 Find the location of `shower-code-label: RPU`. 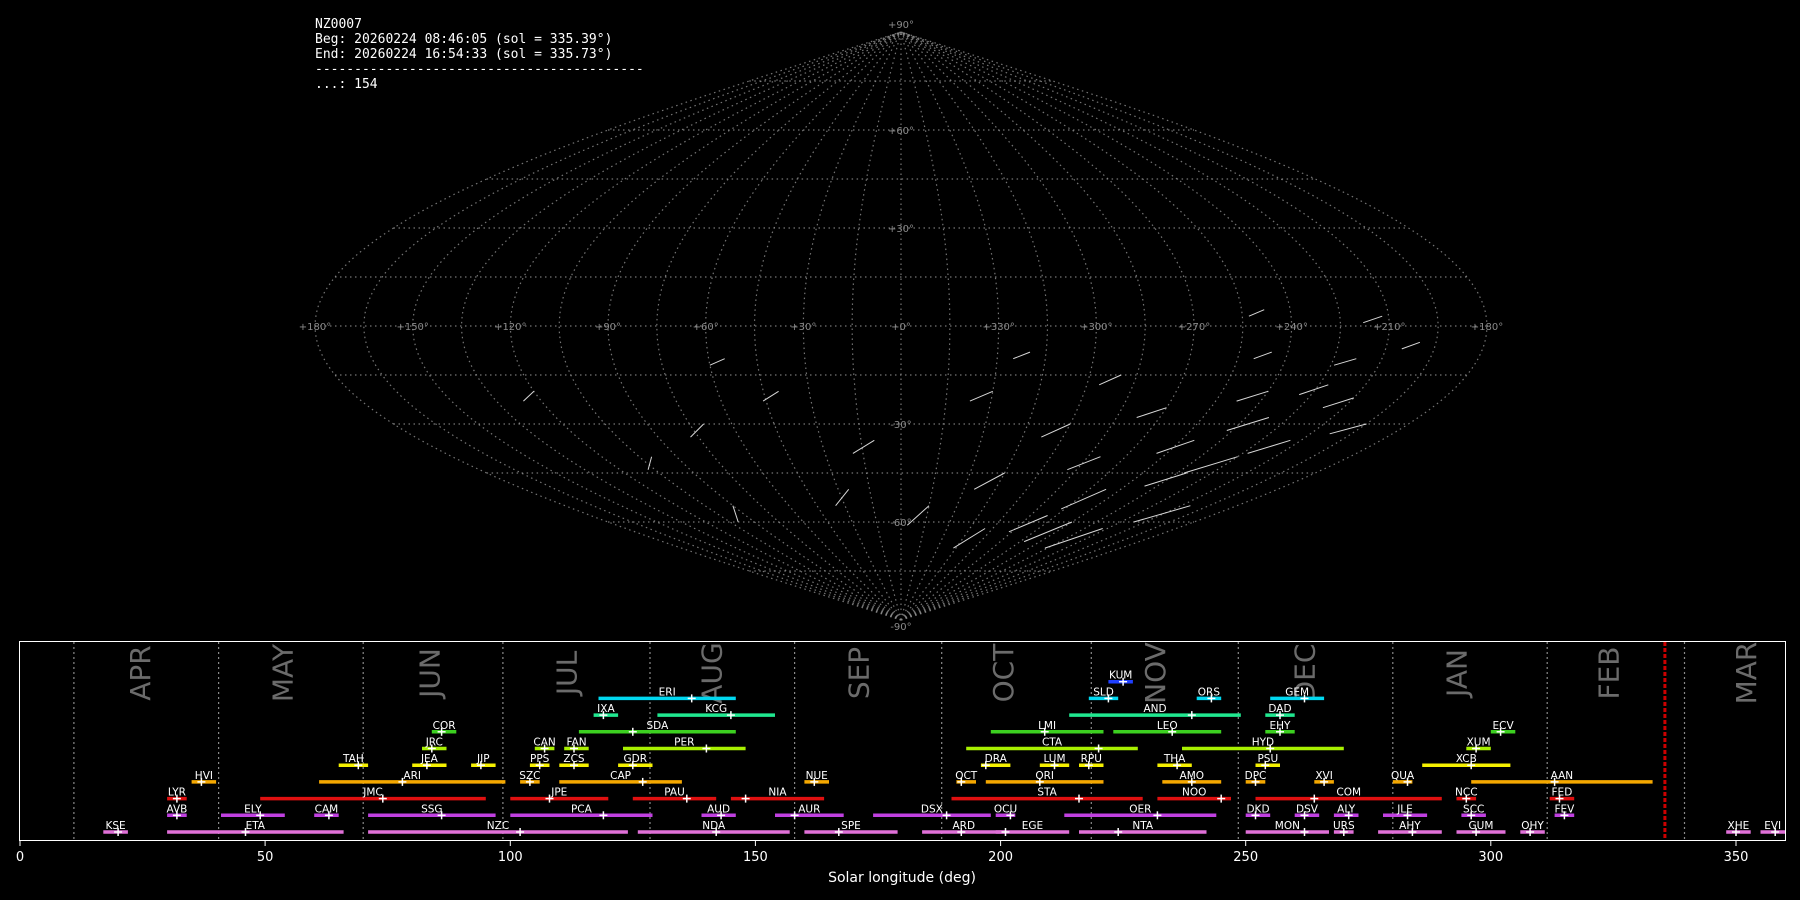

shower-code-label: RPU is located at coordinates (1091, 759).